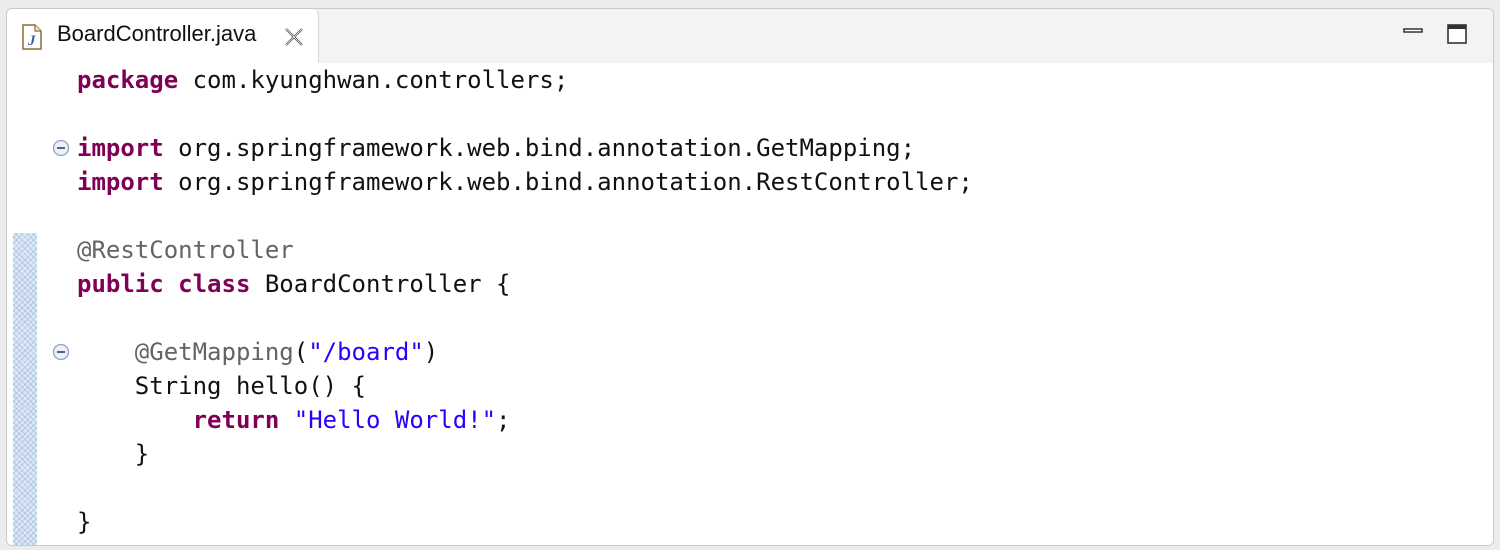 This screenshot has width=1500, height=550. I want to click on minimize-icon, so click(1413, 34).